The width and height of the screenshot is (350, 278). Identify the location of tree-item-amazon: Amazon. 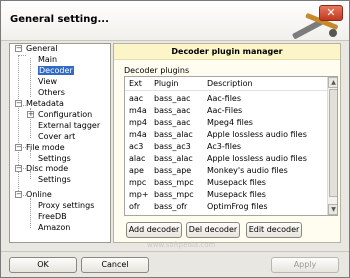
(54, 228).